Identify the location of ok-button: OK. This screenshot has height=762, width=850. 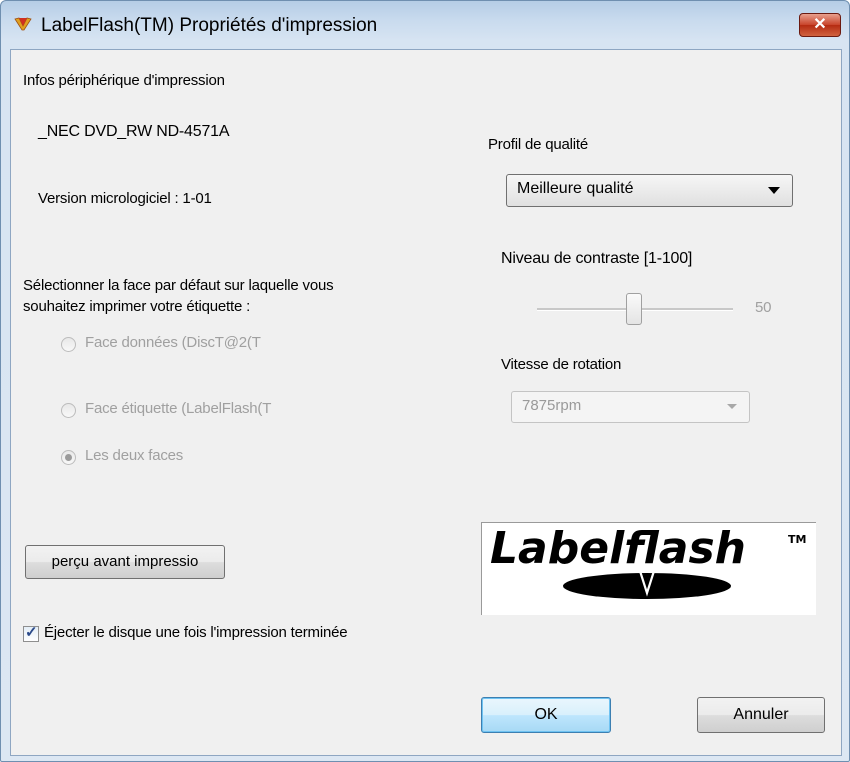
(546, 715).